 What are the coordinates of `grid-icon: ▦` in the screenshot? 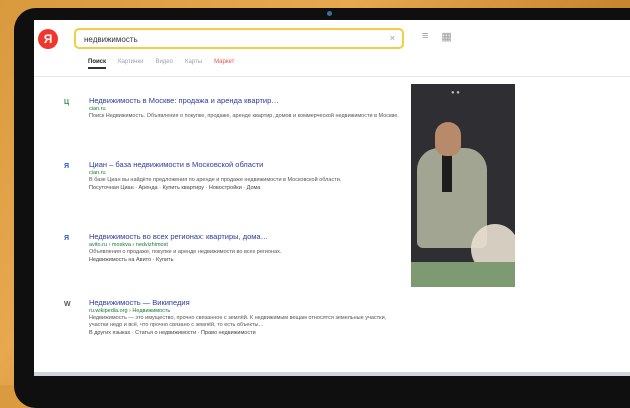 It's located at (446, 36).